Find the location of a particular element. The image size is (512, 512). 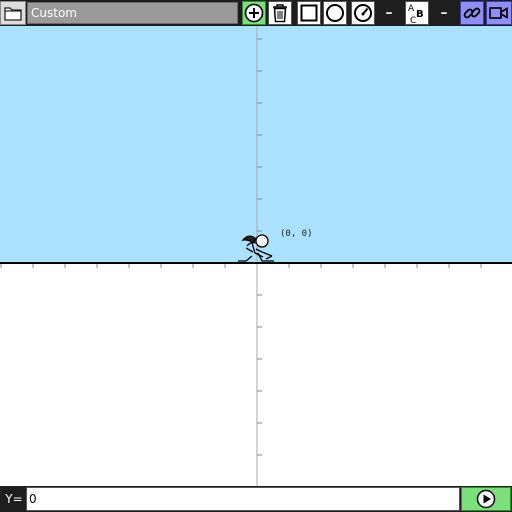

delete-button is located at coordinates (280, 13).